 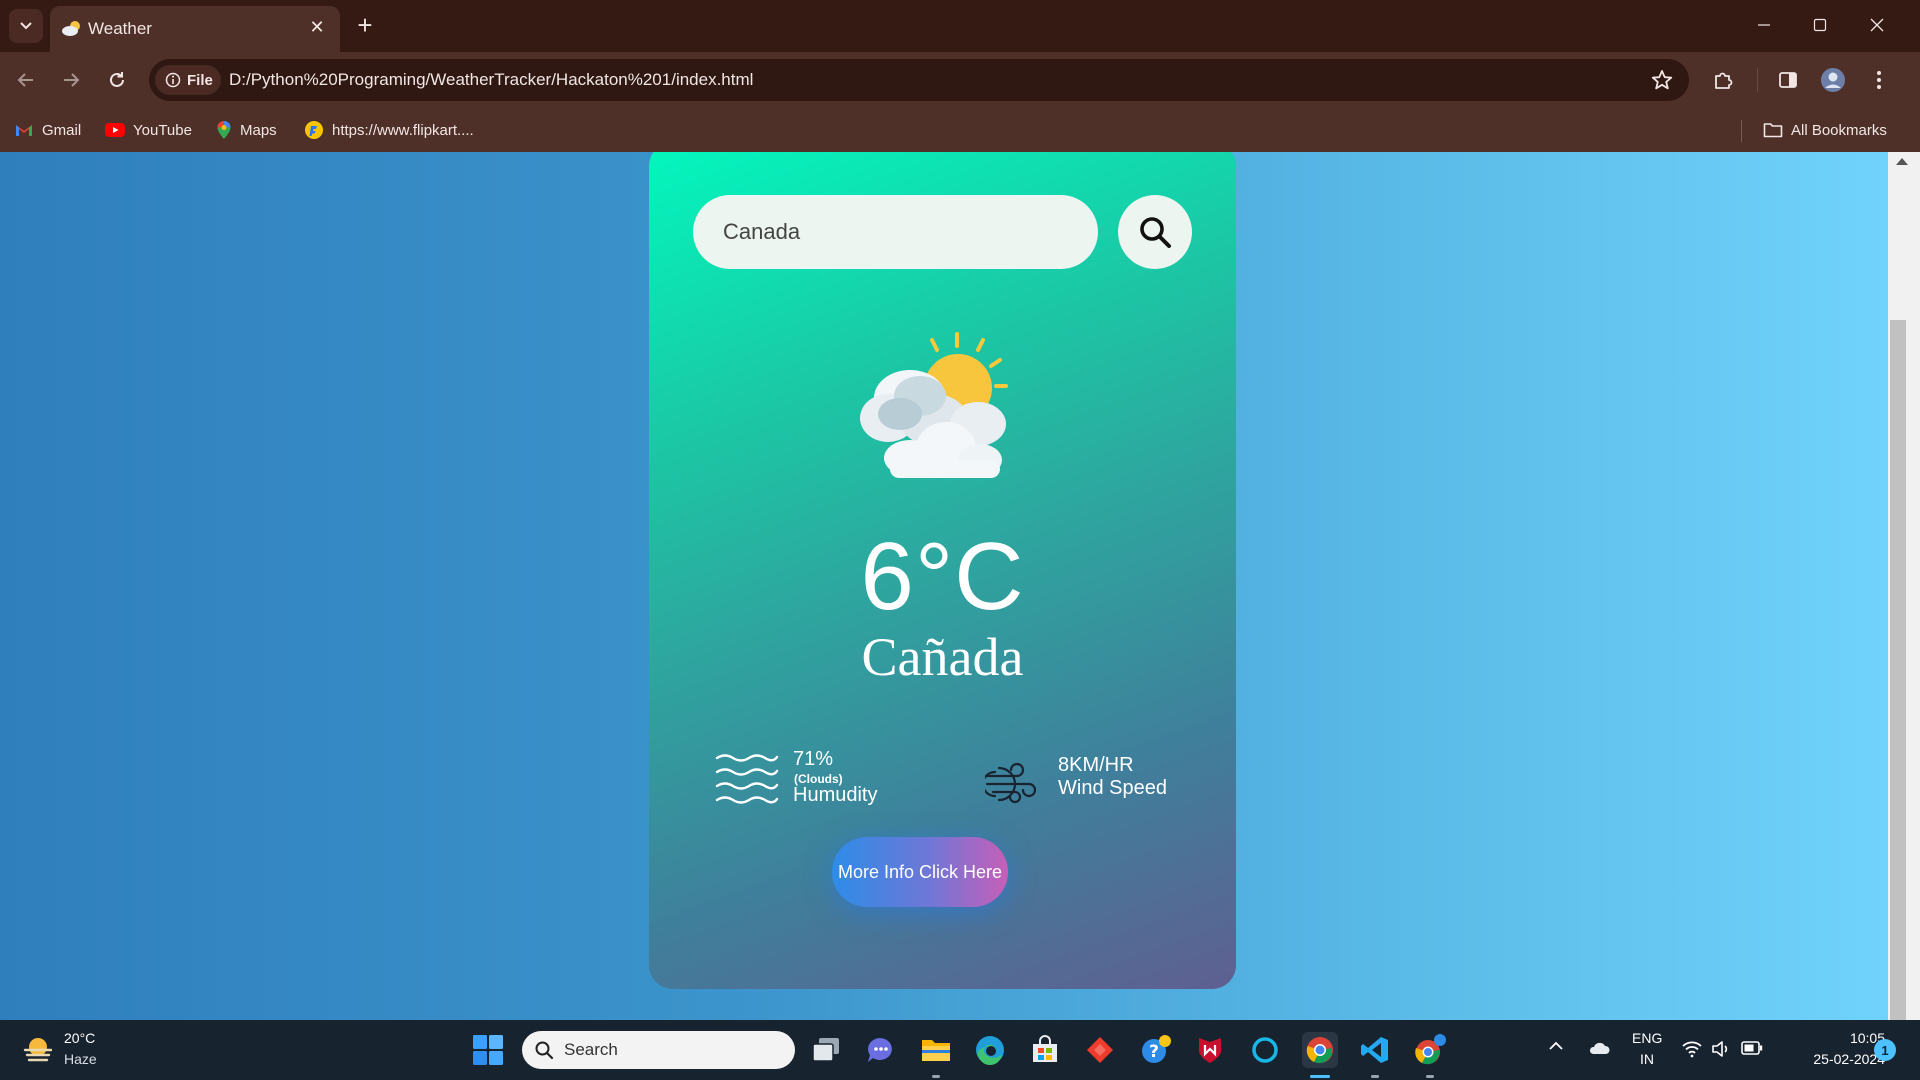 What do you see at coordinates (747, 779) in the screenshot?
I see `humidity-waves-icon` at bounding box center [747, 779].